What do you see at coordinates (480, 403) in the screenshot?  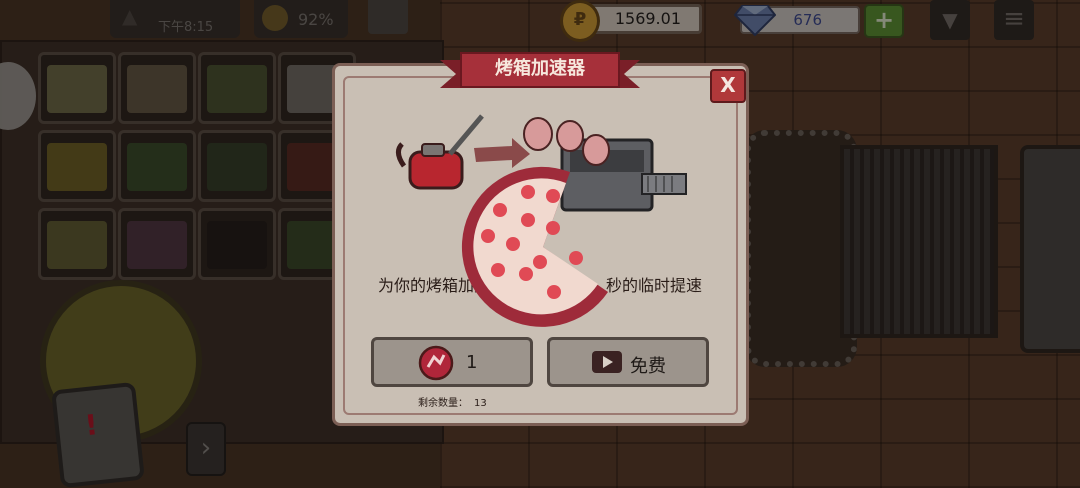 I see `remaining-value: 13` at bounding box center [480, 403].